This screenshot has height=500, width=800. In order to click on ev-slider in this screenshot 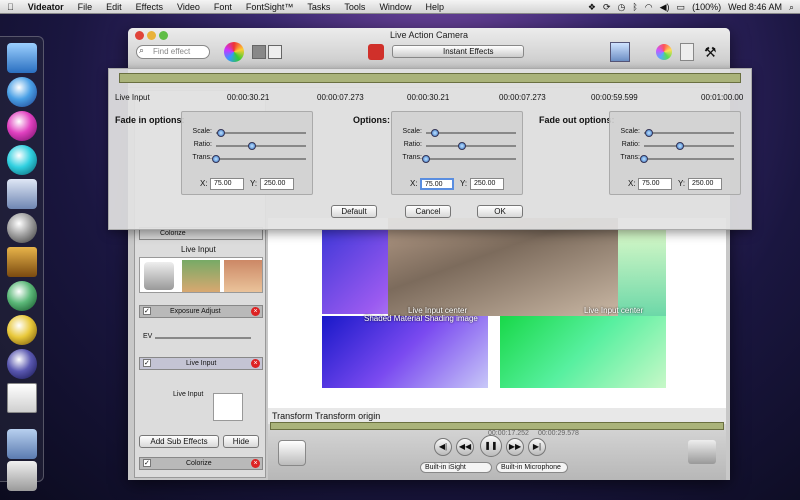, I will do `click(203, 338)`.